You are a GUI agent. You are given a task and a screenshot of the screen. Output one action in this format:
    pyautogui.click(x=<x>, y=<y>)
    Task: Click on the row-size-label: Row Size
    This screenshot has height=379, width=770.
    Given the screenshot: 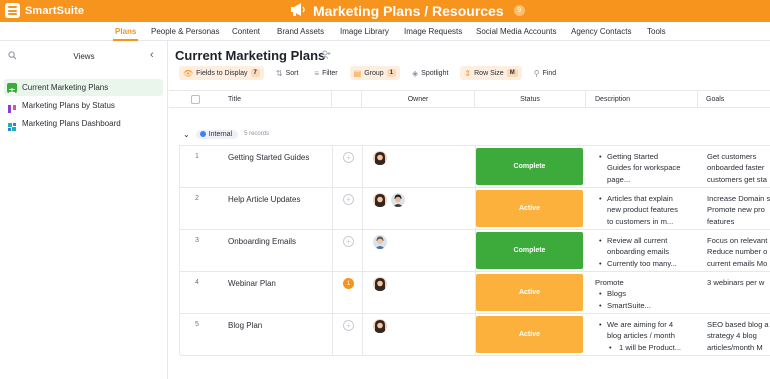 What is the action you would take?
    pyautogui.click(x=489, y=73)
    